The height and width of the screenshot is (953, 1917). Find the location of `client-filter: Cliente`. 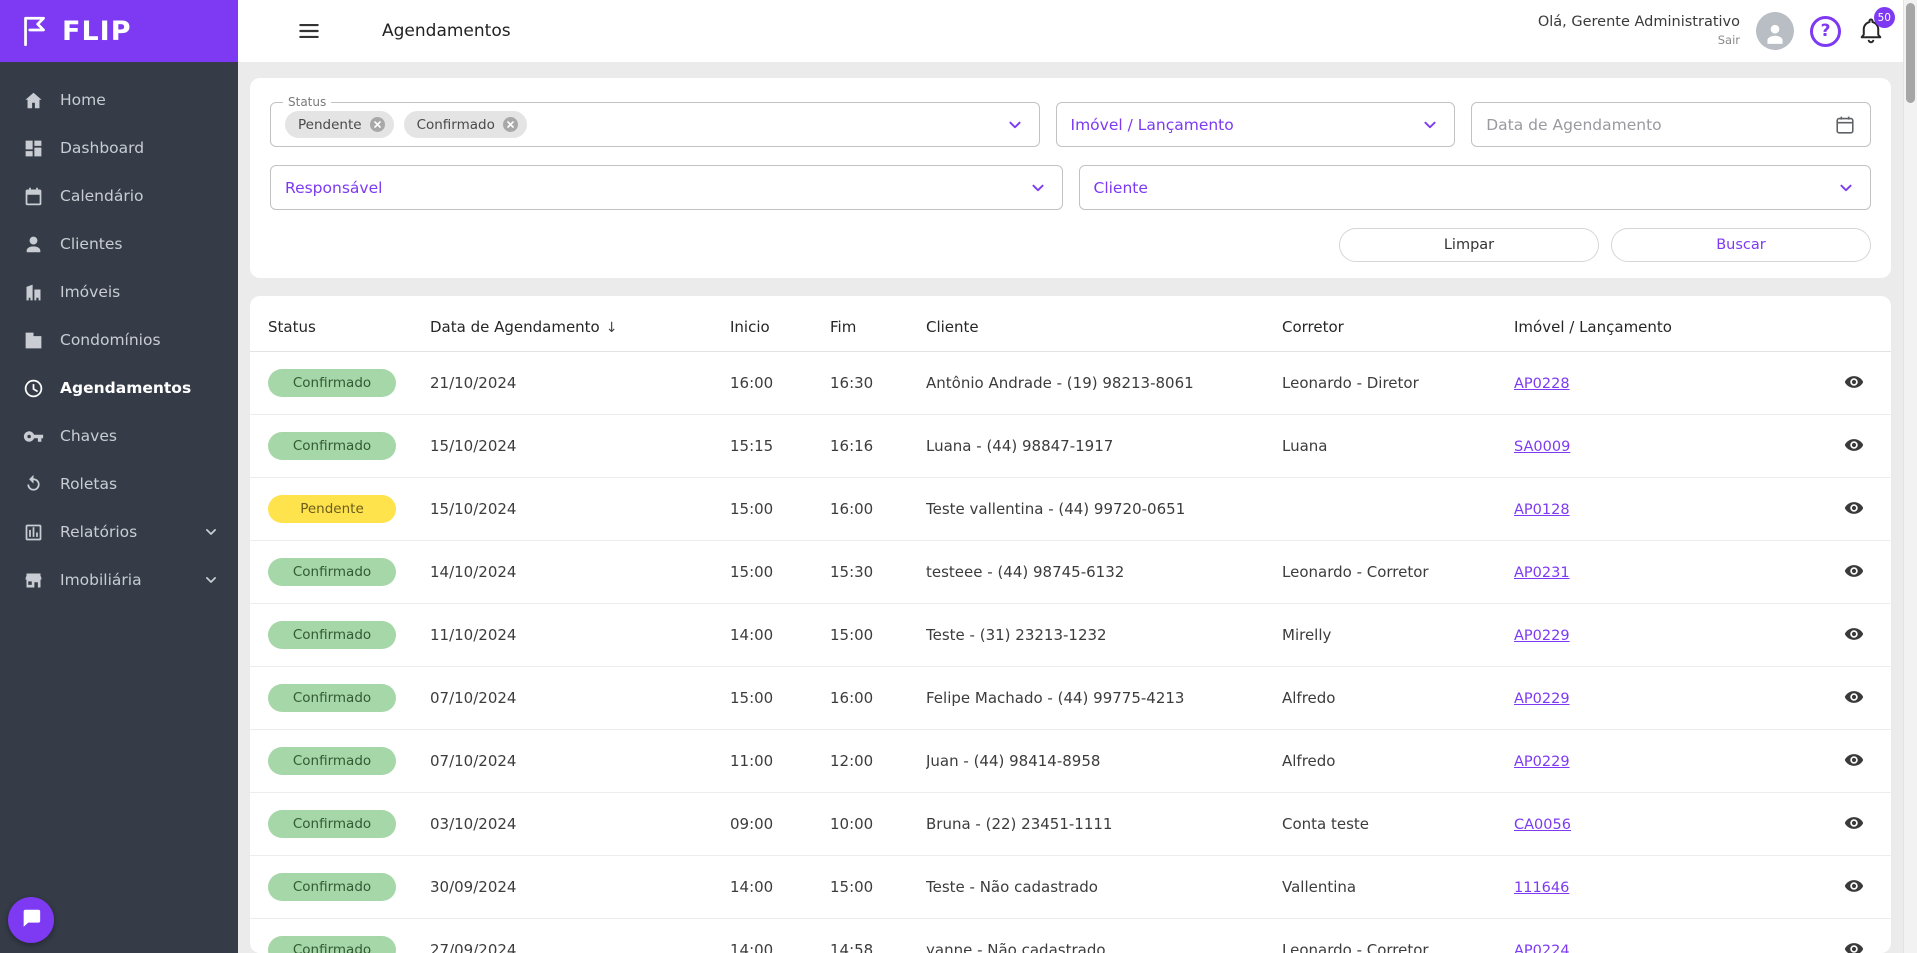

client-filter: Cliente is located at coordinates (1474, 187).